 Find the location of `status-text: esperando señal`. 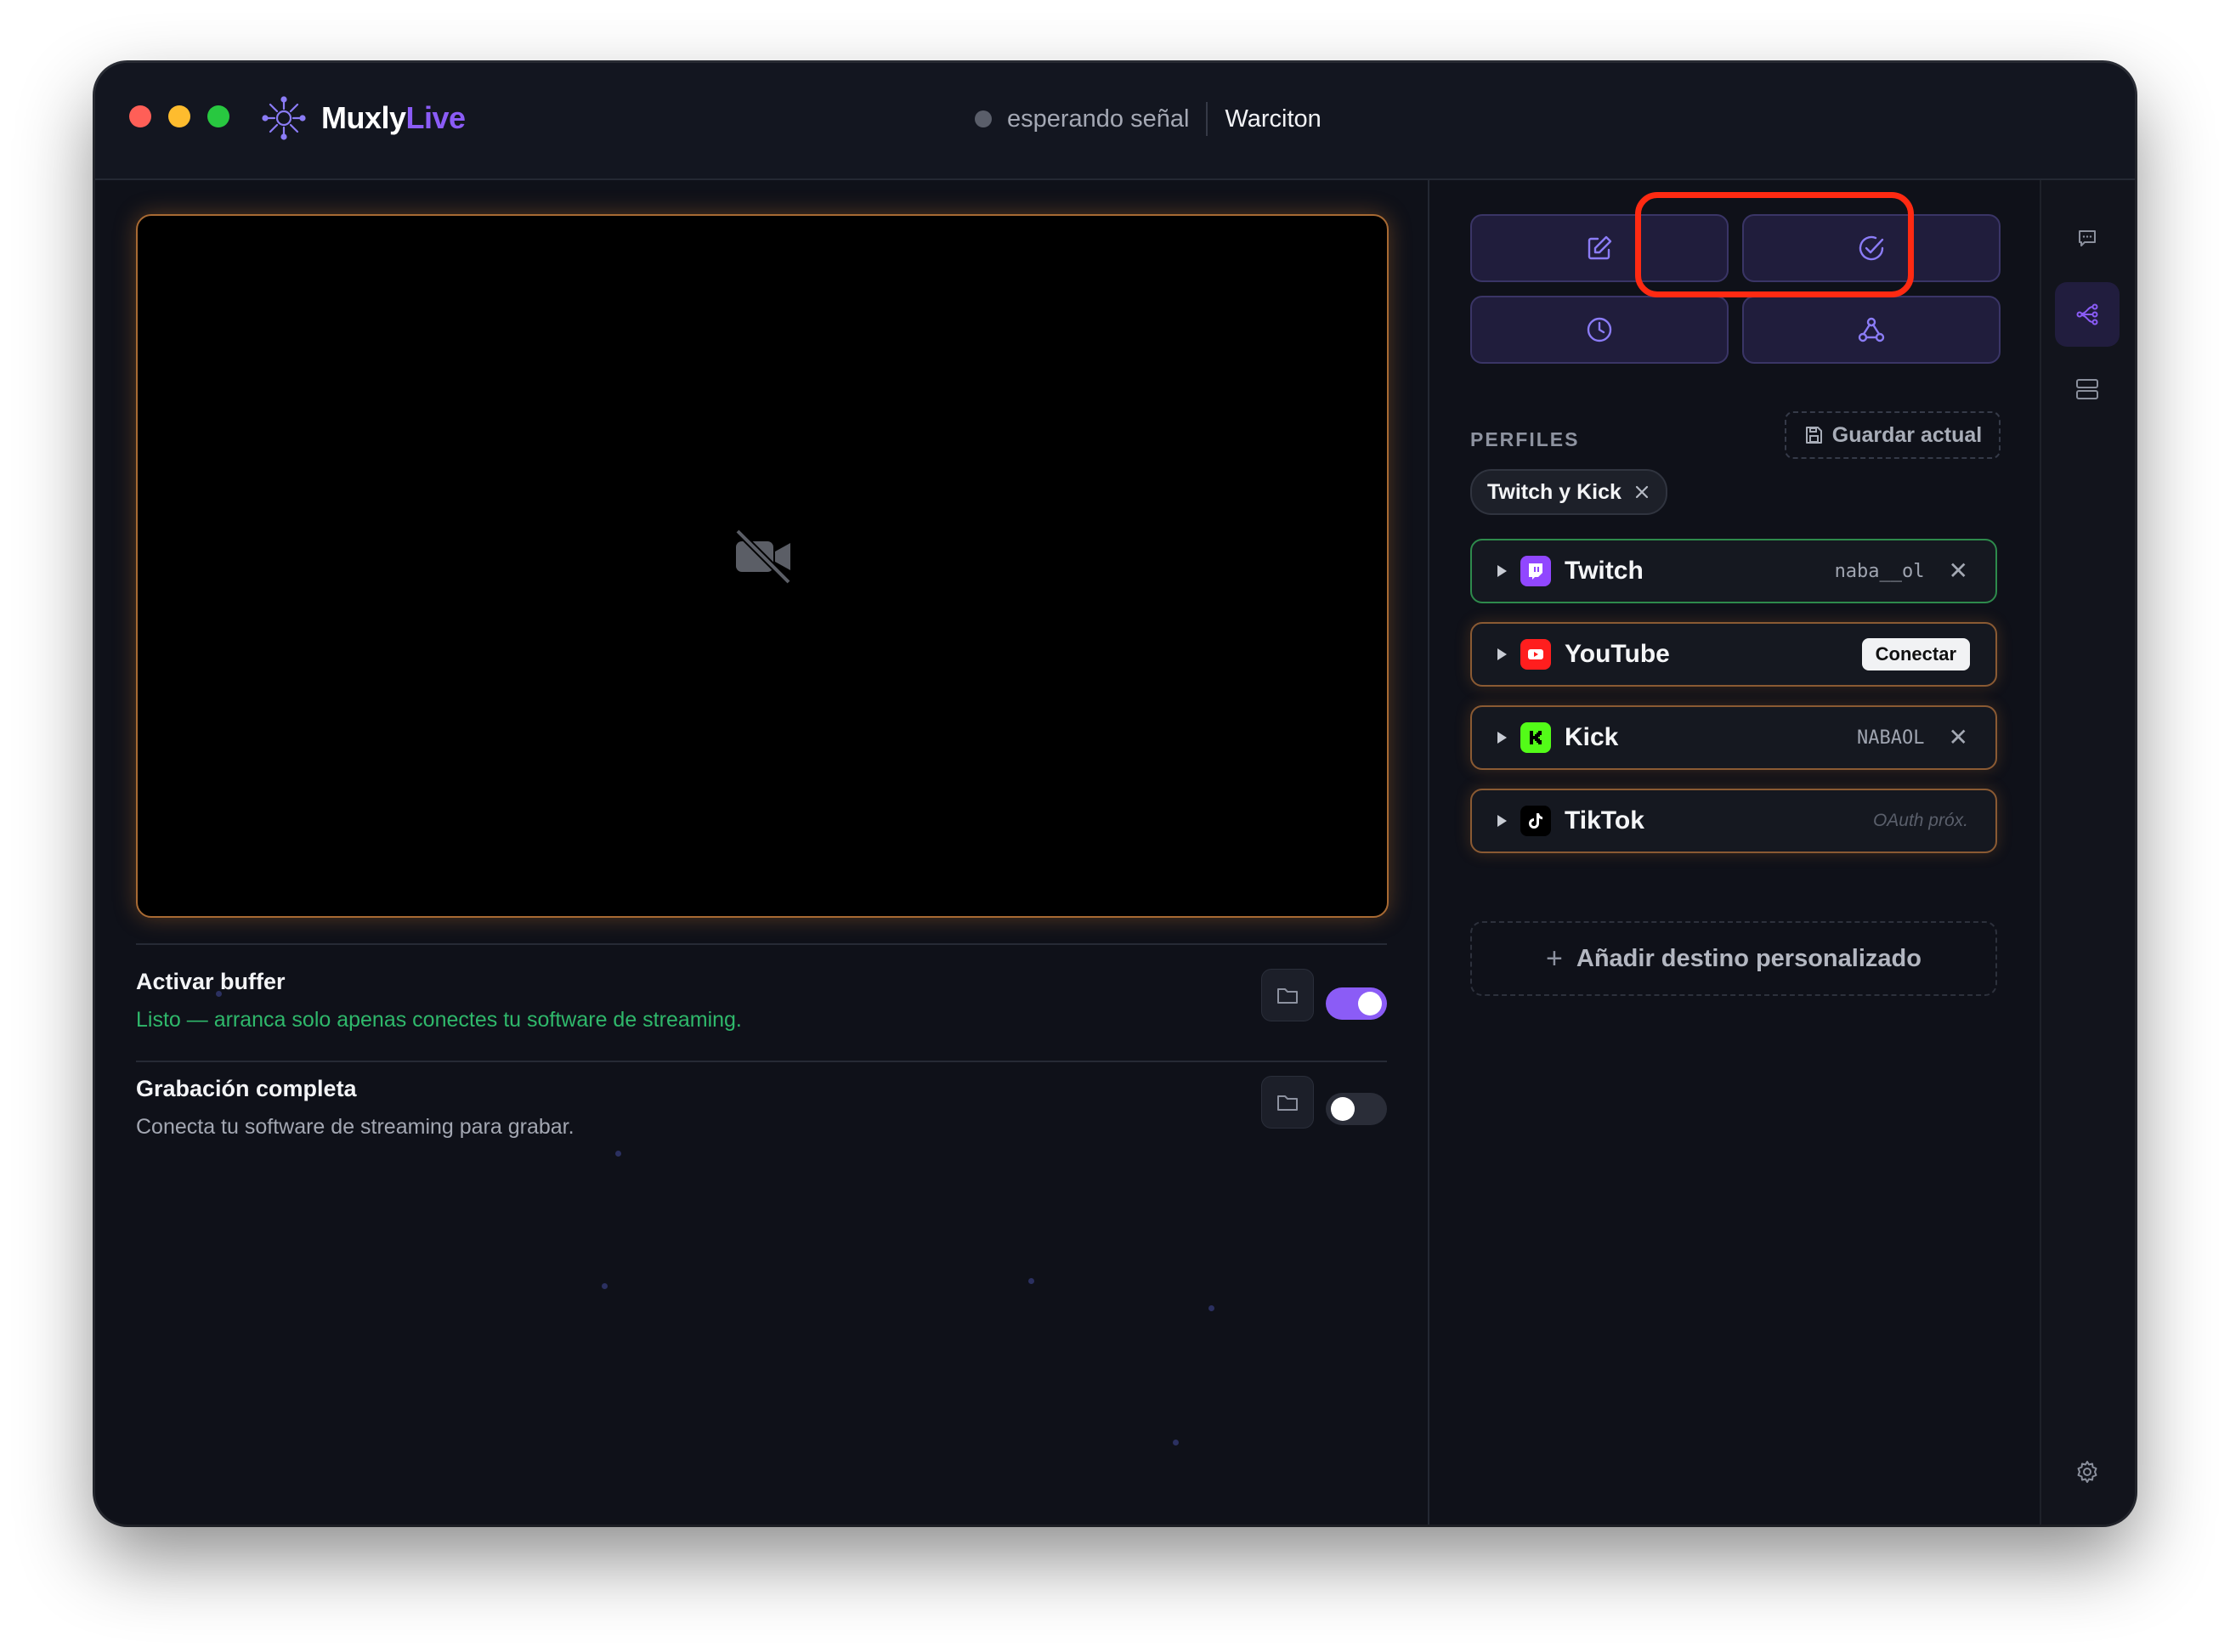

status-text: esperando señal is located at coordinates (1098, 119).